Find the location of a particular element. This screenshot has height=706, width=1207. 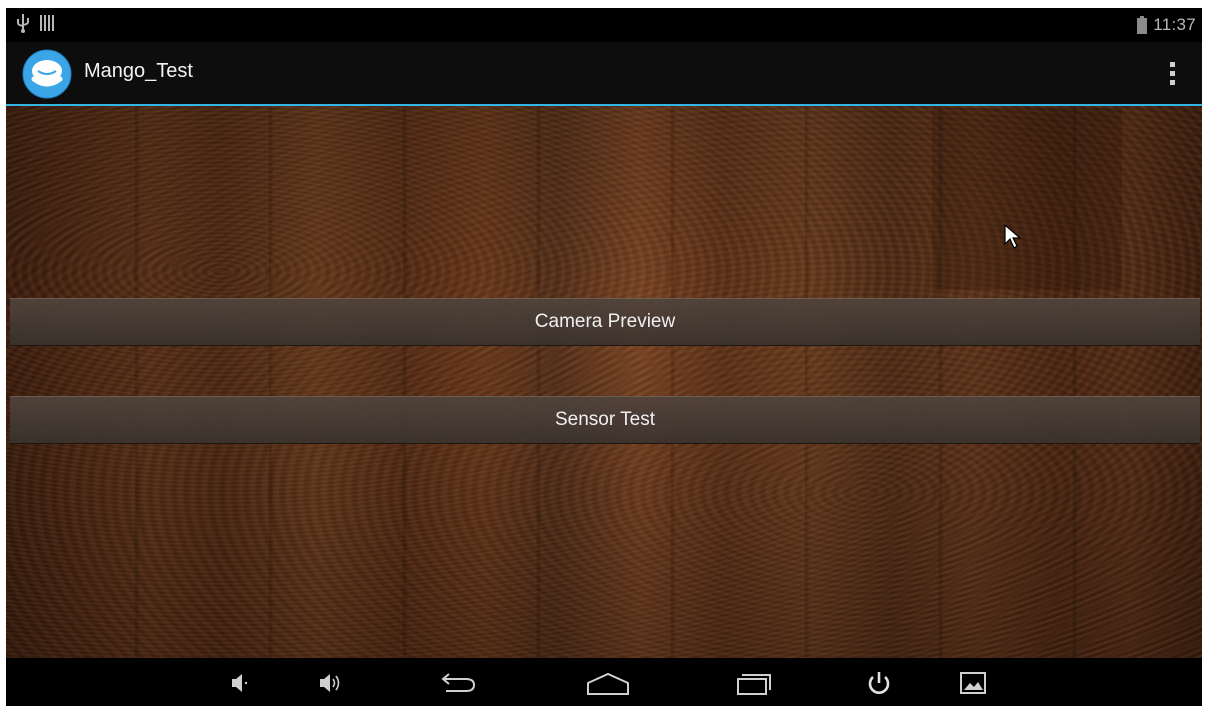

action-bar: Mango_Test is located at coordinates (604, 74).